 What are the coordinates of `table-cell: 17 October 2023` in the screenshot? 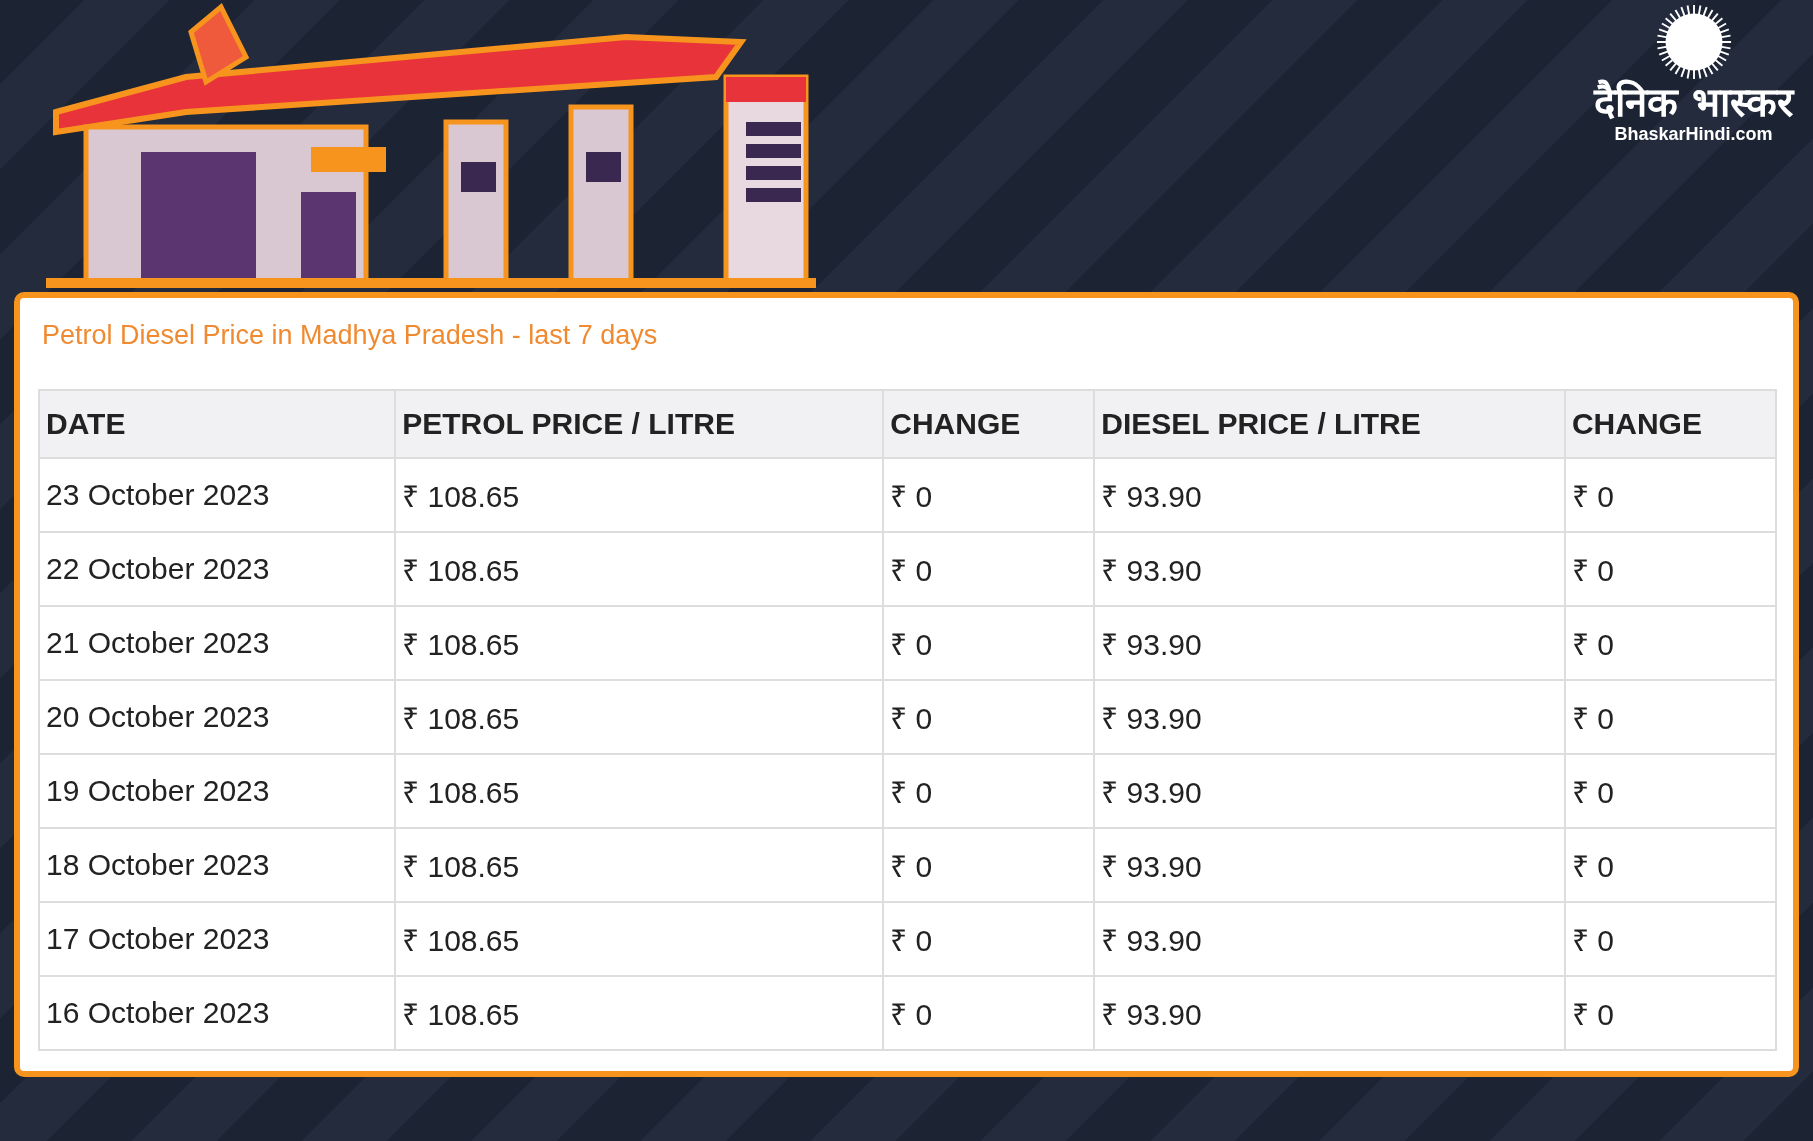 It's located at (217, 939).